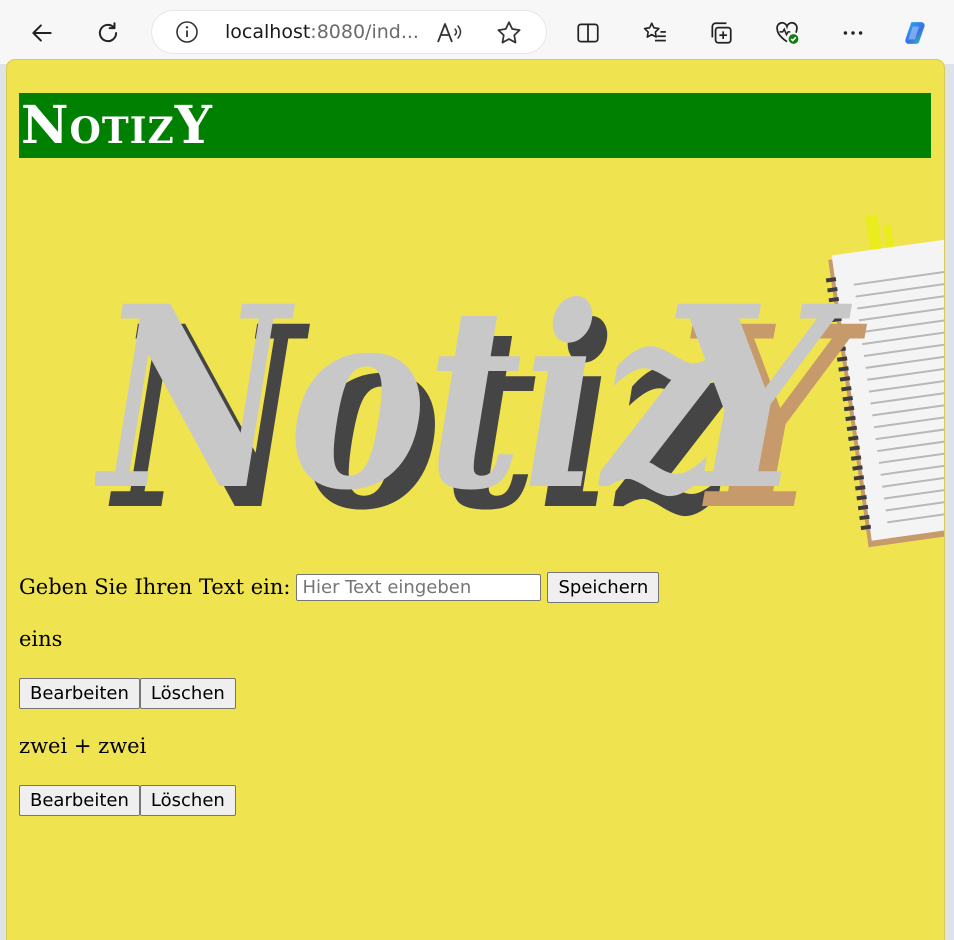 This screenshot has height=940, width=954. Describe the element at coordinates (117, 125) in the screenshot. I see `page-title: NotizY` at that location.